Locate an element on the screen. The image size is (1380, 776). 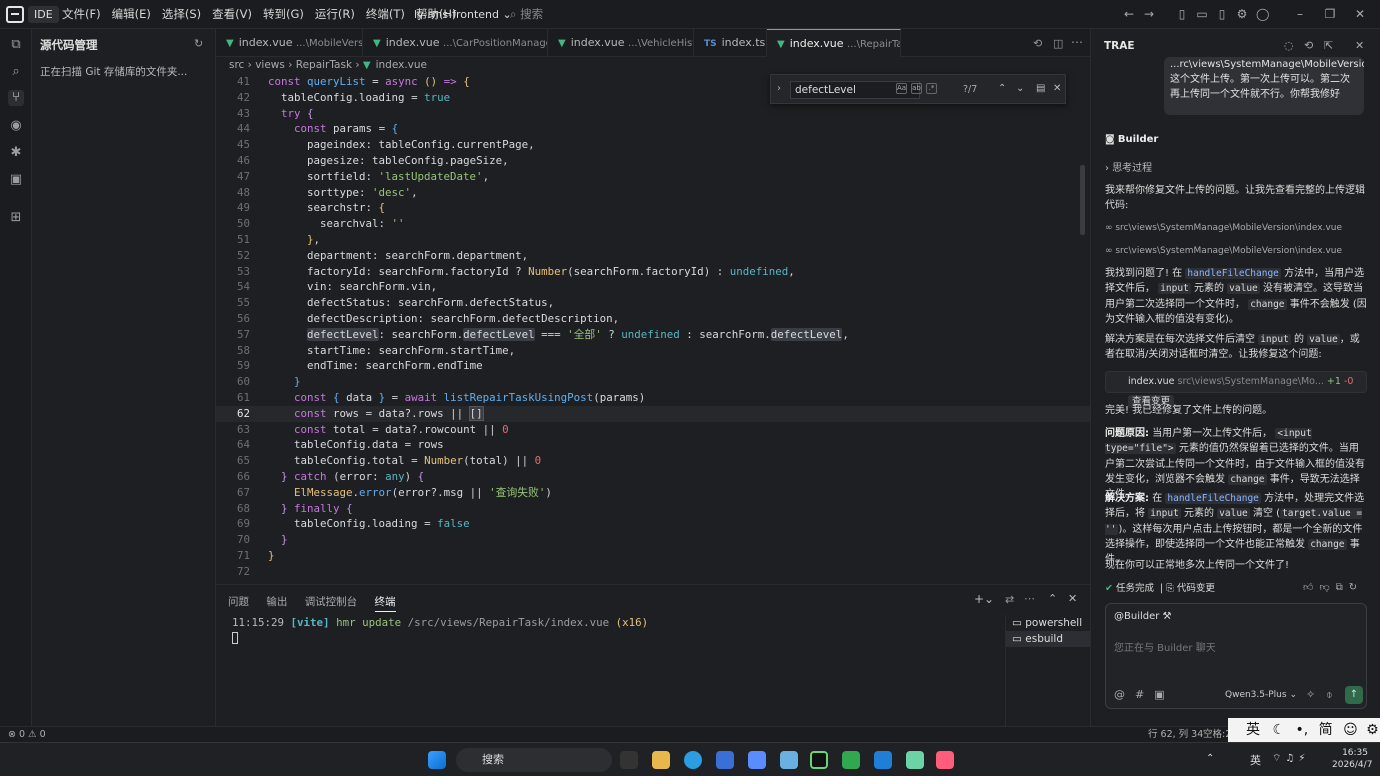
extensions-icon: ⊞ is located at coordinates (16, 218).